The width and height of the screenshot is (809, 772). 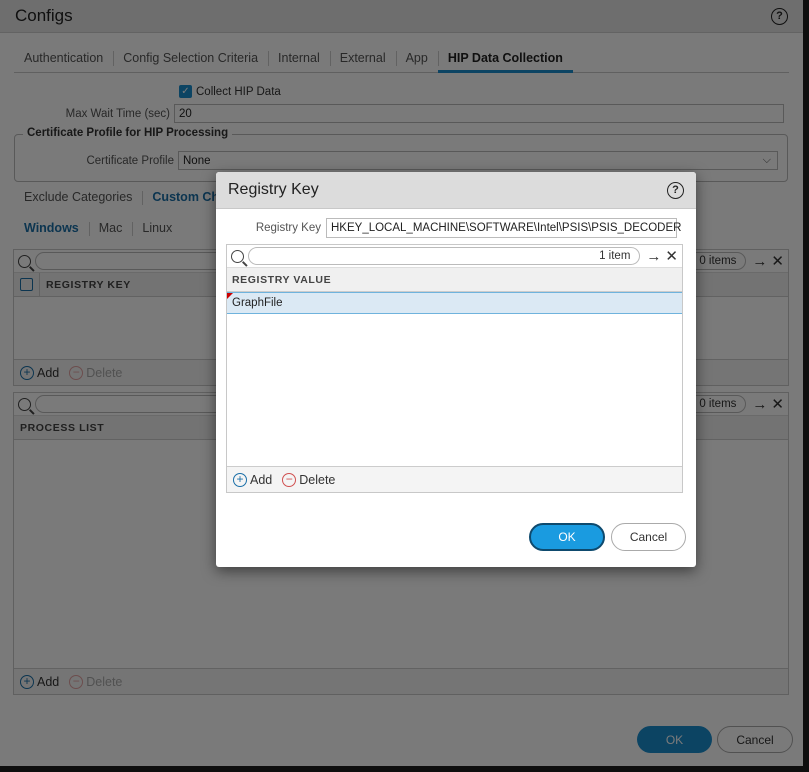 I want to click on modal-cancel-button: Cancel, so click(x=648, y=537).